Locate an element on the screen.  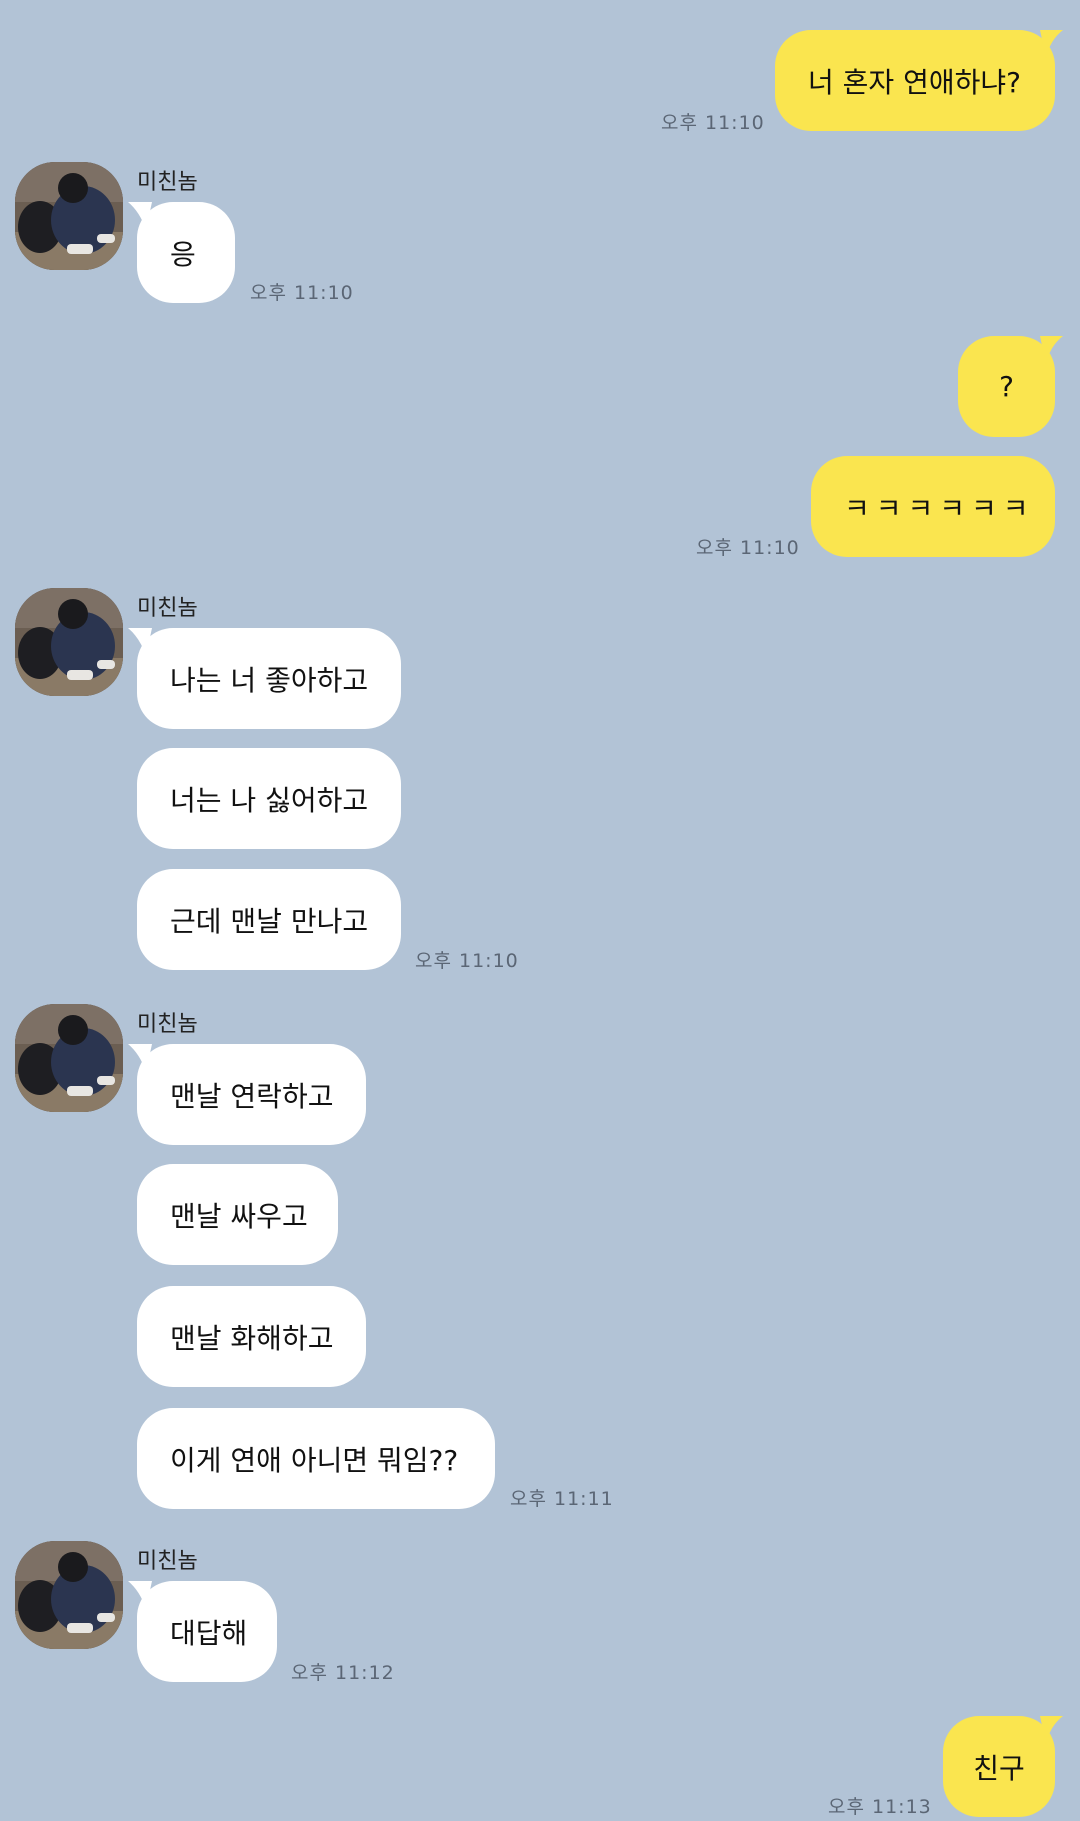
my-message-bubble: 친구 is located at coordinates (999, 1766).